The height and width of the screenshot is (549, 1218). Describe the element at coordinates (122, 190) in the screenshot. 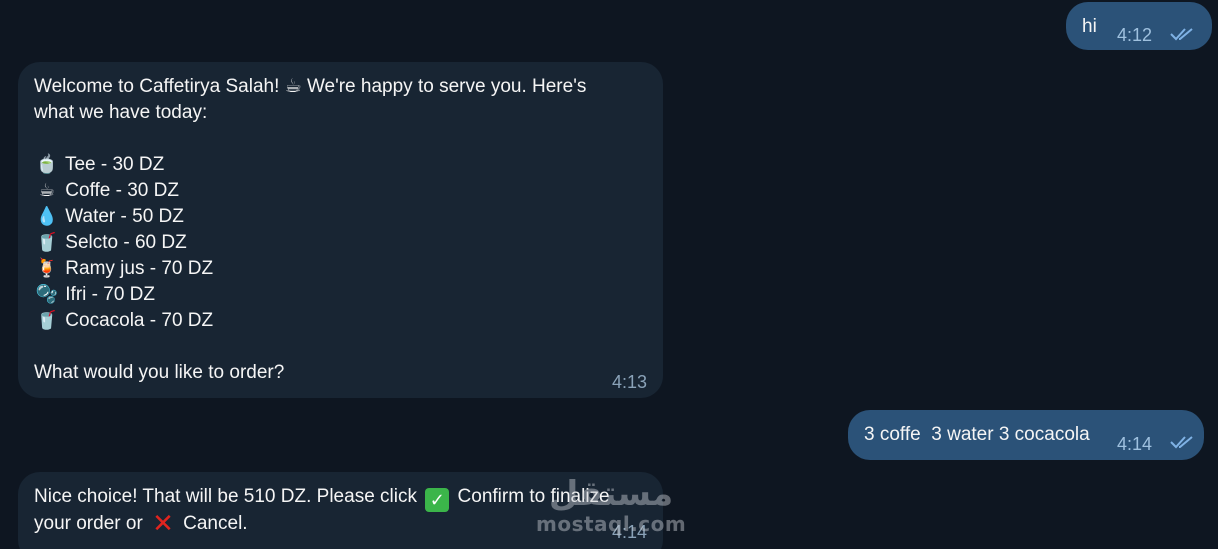

I see `menu-item-text: Coffe - 30 DZ` at that location.